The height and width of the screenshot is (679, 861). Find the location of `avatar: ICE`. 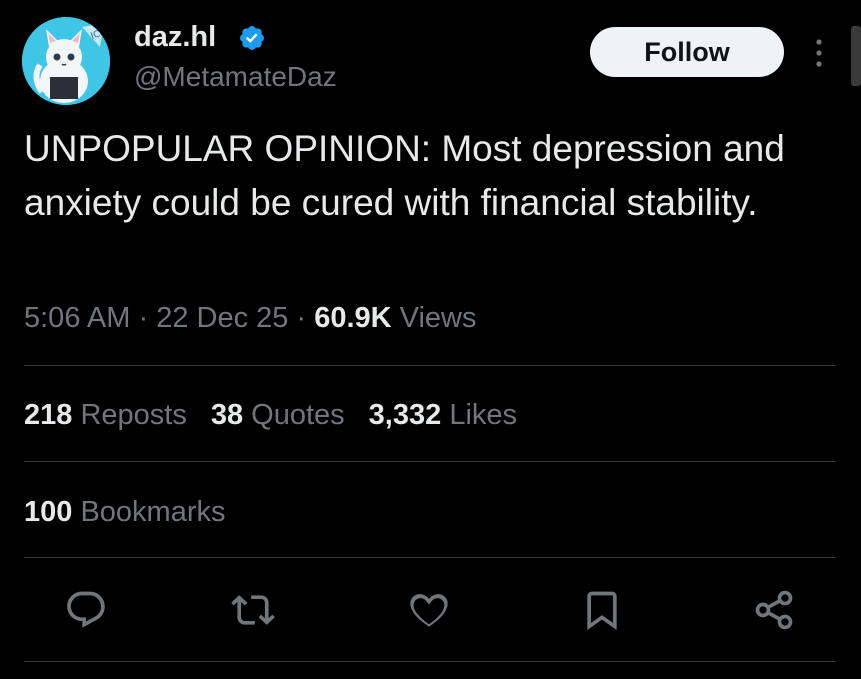

avatar: ICE is located at coordinates (66, 61).